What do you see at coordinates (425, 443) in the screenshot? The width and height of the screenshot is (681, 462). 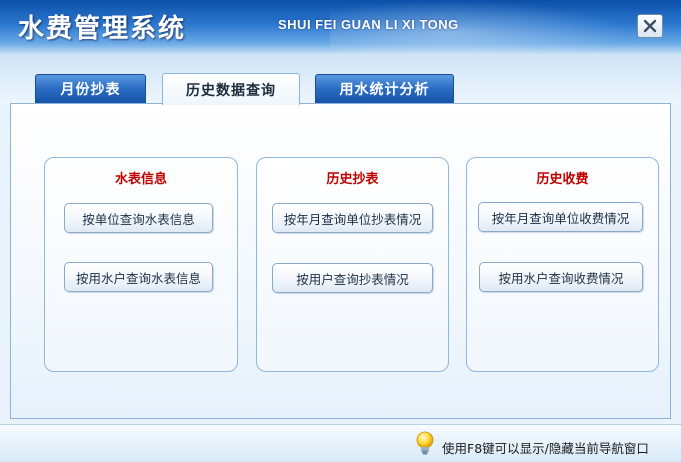 I see `lightbulb-icon` at bounding box center [425, 443].